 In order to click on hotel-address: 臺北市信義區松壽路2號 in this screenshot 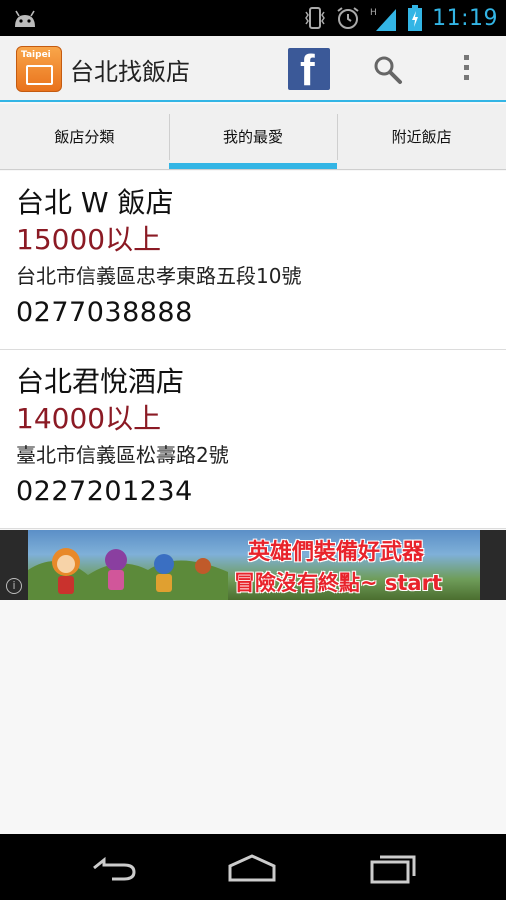, I will do `click(122, 455)`.